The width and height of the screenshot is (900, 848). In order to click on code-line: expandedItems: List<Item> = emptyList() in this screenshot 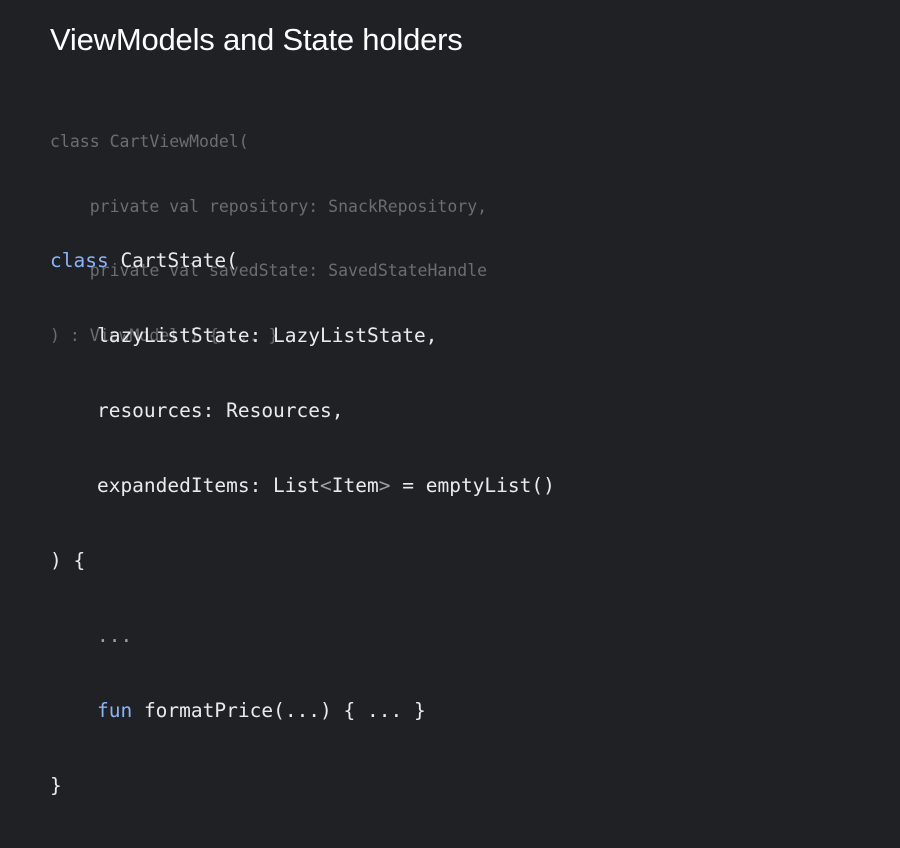, I will do `click(302, 485)`.